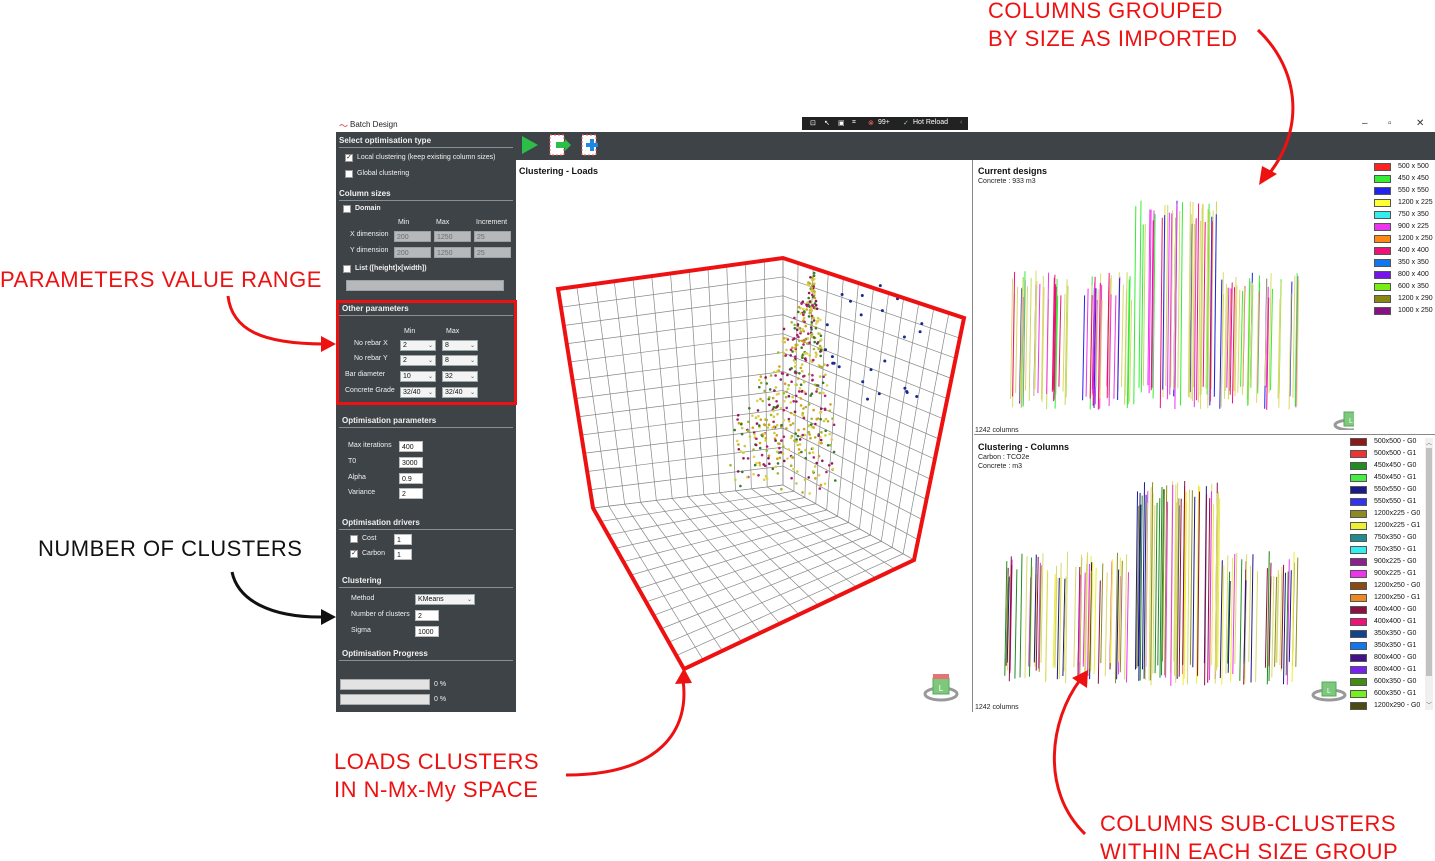  What do you see at coordinates (589, 145) in the screenshot?
I see `add-design-button` at bounding box center [589, 145].